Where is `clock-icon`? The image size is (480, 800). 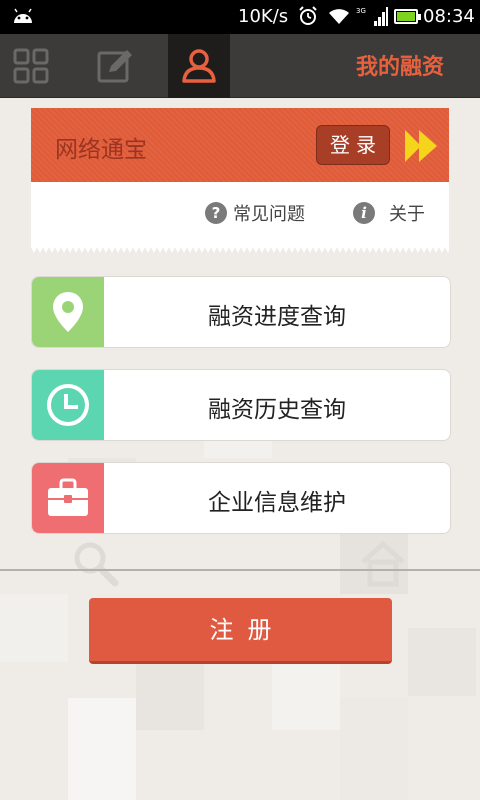
clock-icon is located at coordinates (68, 405).